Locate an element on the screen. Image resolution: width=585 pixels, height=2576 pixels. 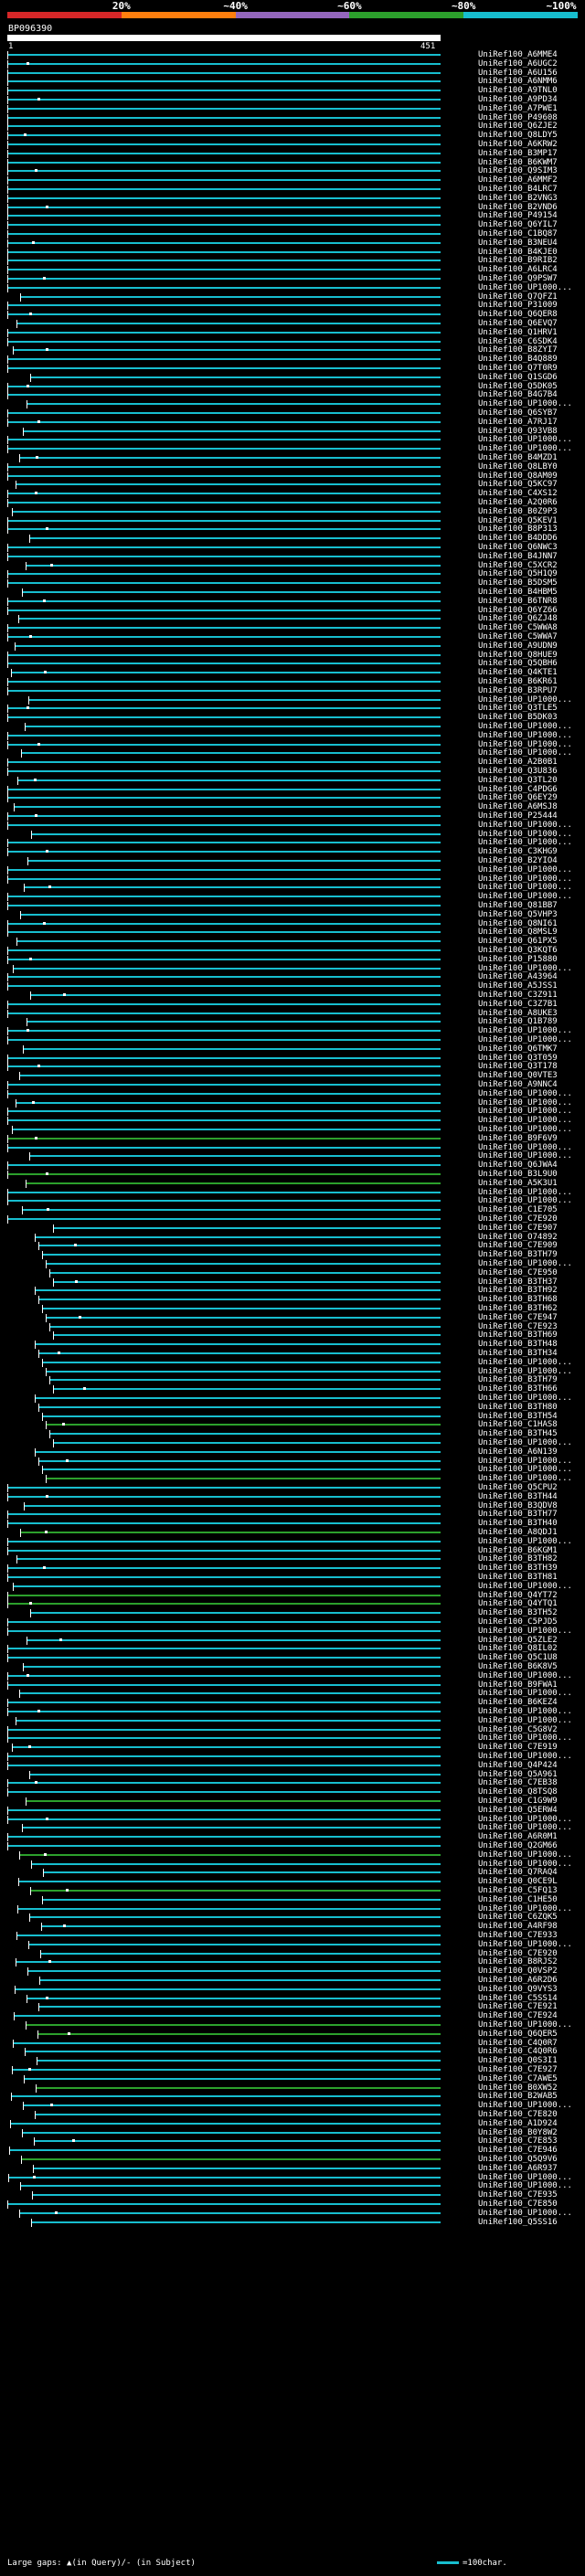
hit-id-link: UniRef100_C3KHG9 is located at coordinates (530, 851).